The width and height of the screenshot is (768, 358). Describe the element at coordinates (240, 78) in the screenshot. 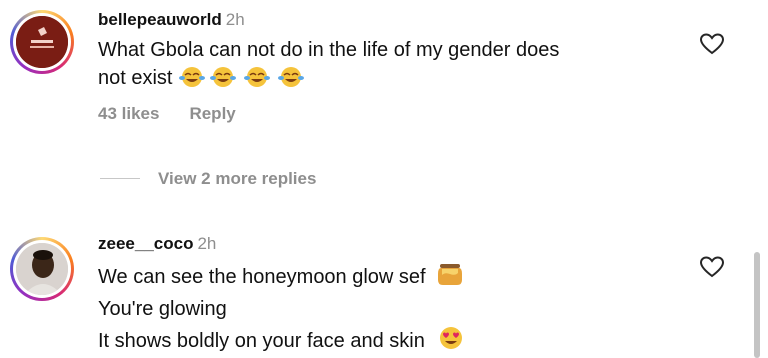

I see `joy-emoji-group` at that location.